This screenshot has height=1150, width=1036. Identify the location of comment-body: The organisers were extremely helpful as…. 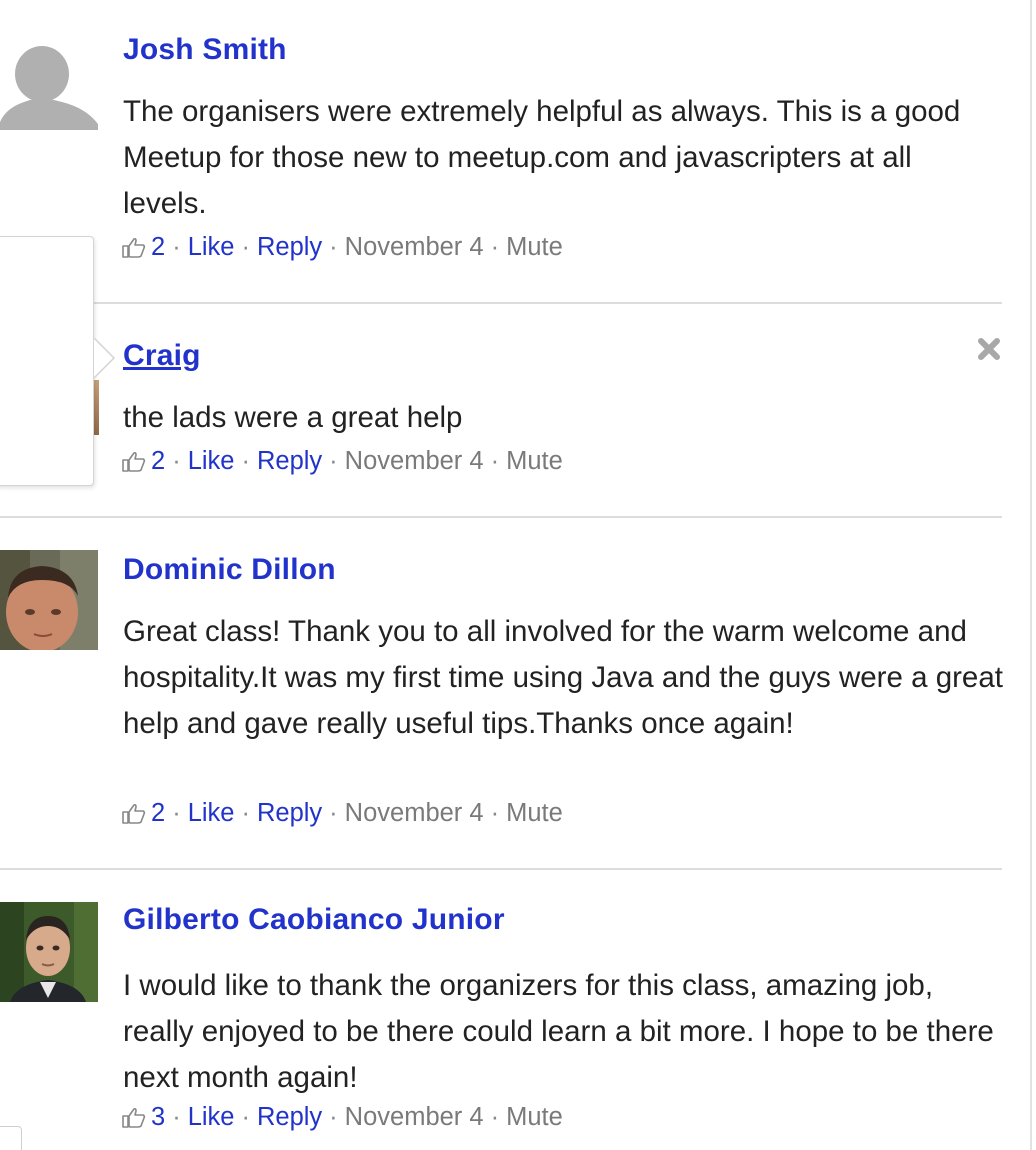
(542, 157).